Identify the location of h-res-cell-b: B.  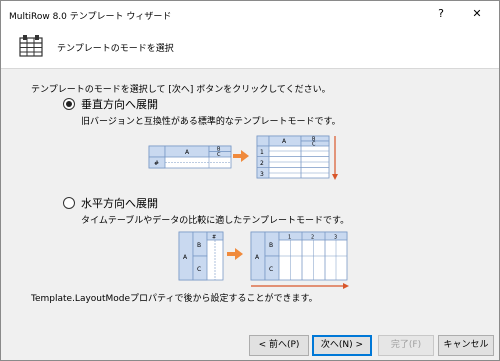
(271, 245).